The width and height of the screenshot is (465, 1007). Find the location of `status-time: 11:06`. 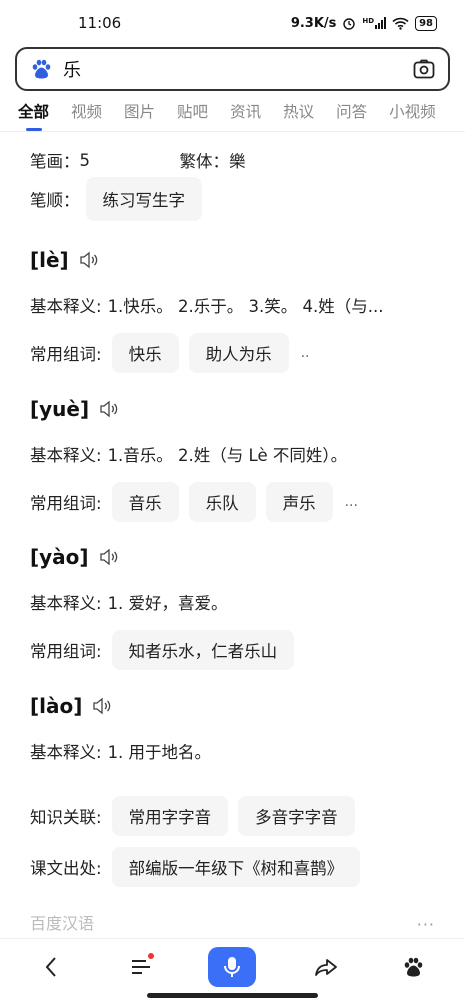

status-time: 11:06 is located at coordinates (100, 23).